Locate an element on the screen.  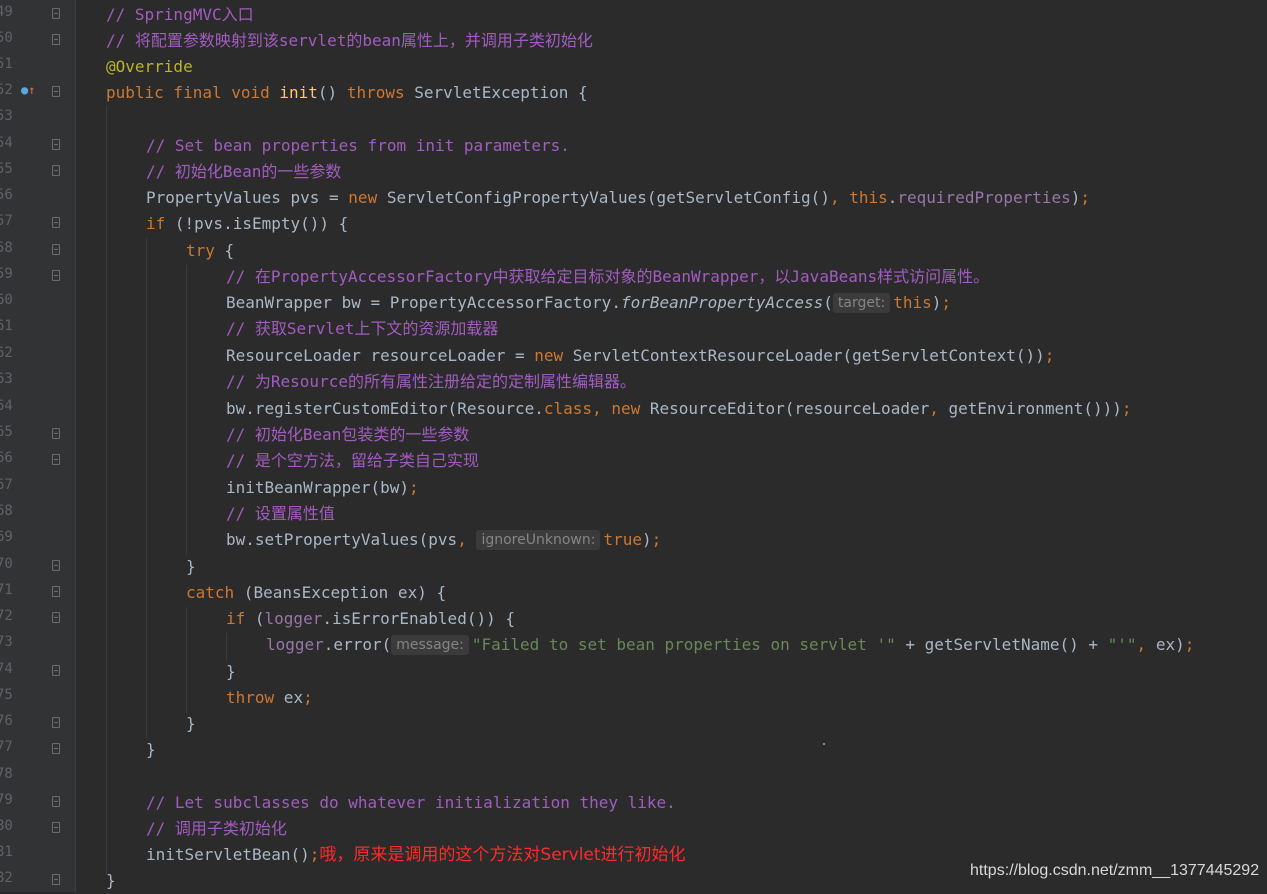
code-text: try { is located at coordinates (210, 250).